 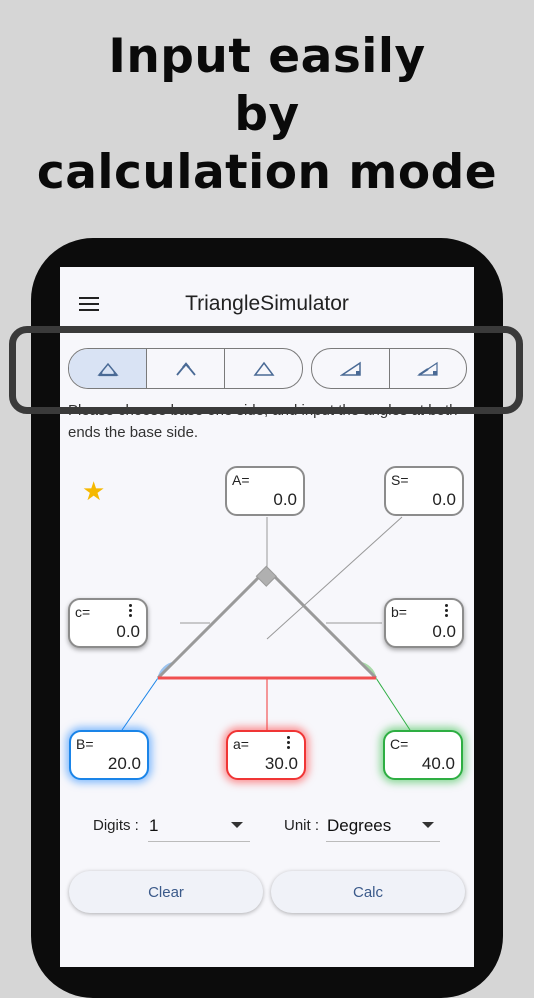 What do you see at coordinates (241, 744) in the screenshot?
I see `field-side-a-label: a=` at bounding box center [241, 744].